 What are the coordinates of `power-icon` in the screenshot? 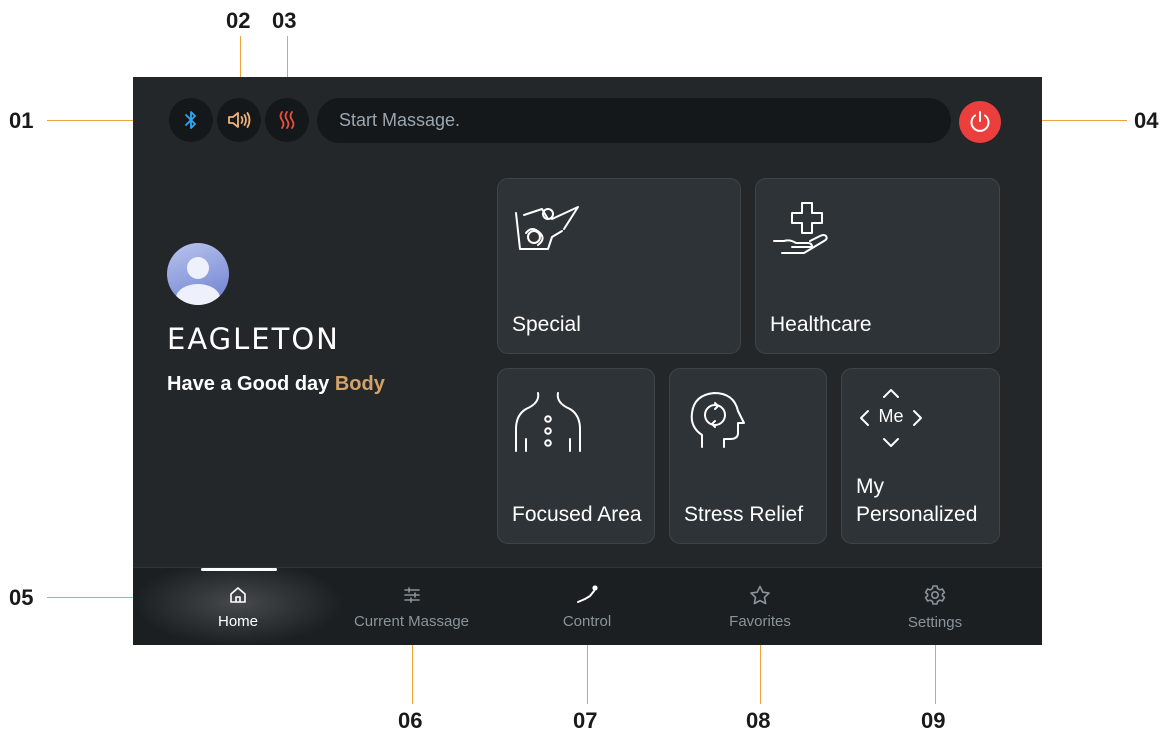 It's located at (980, 121).